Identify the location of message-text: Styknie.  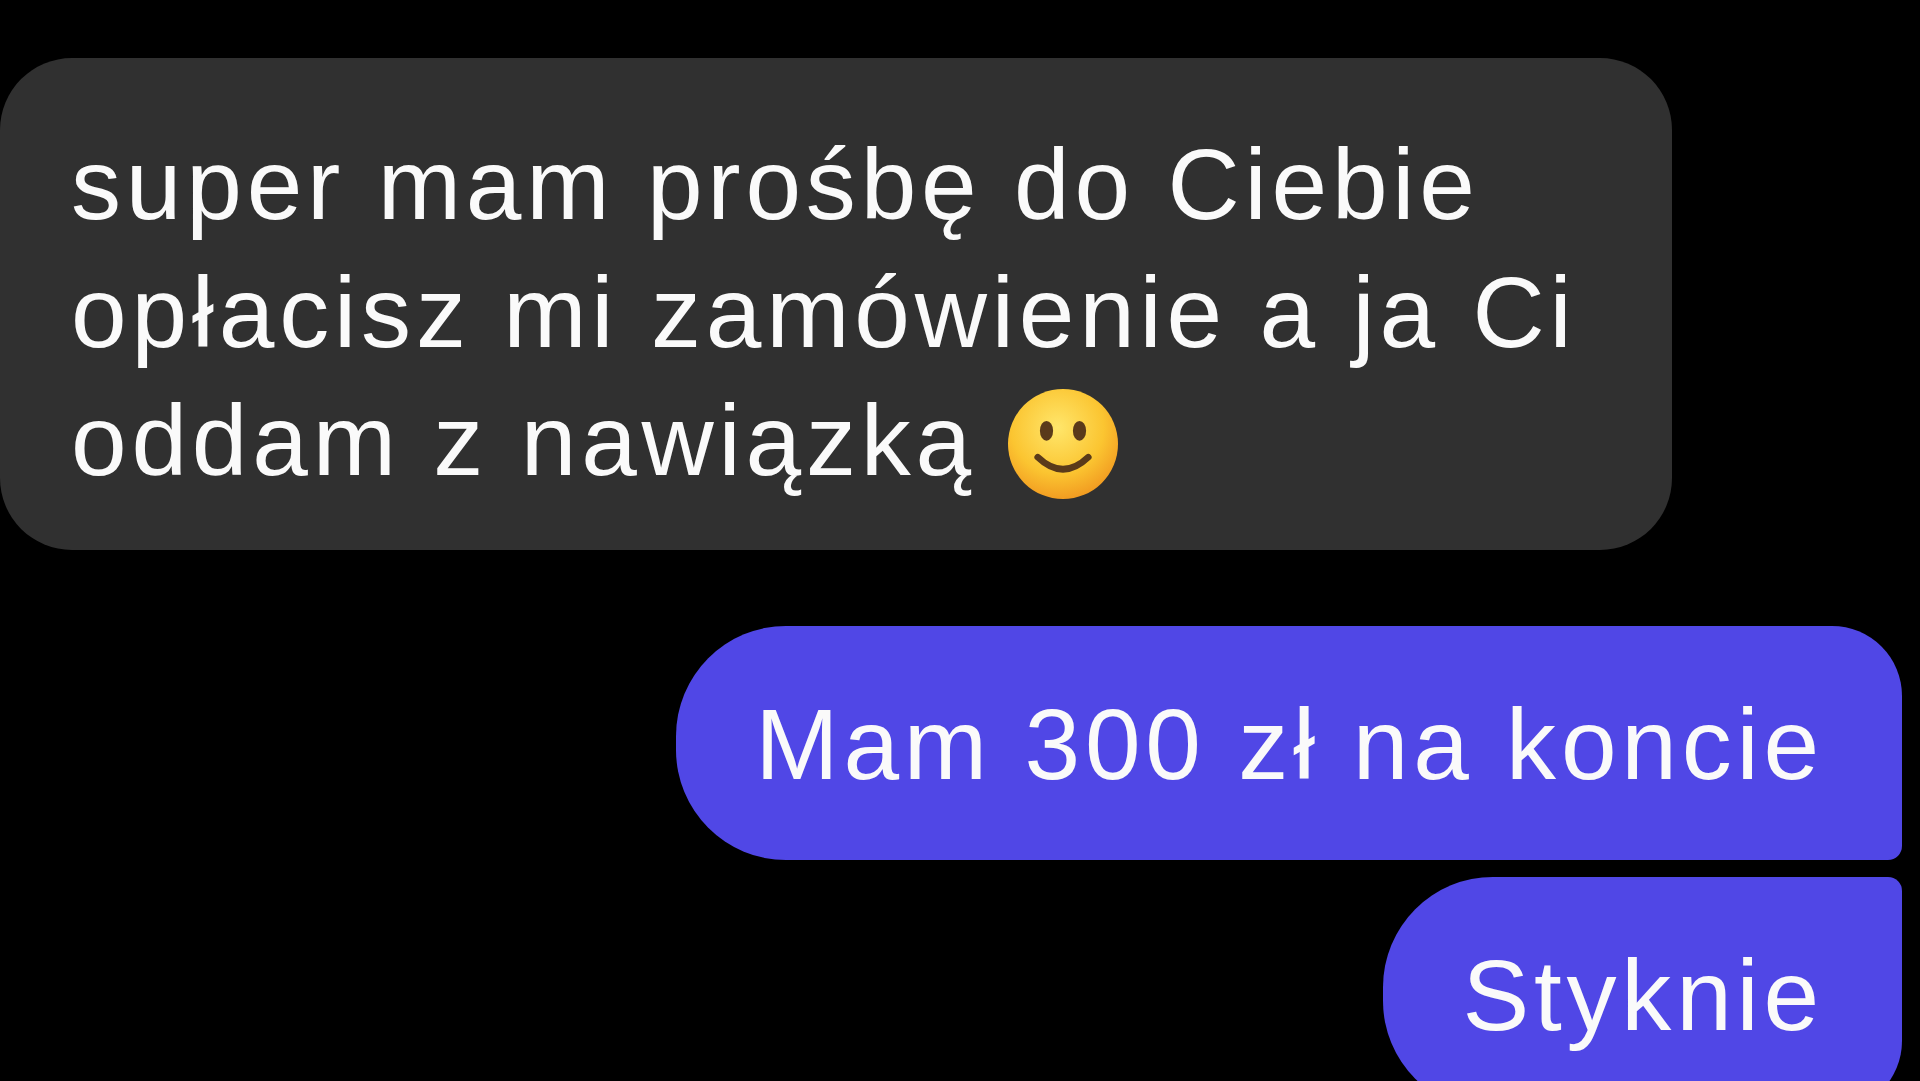
(1643, 995).